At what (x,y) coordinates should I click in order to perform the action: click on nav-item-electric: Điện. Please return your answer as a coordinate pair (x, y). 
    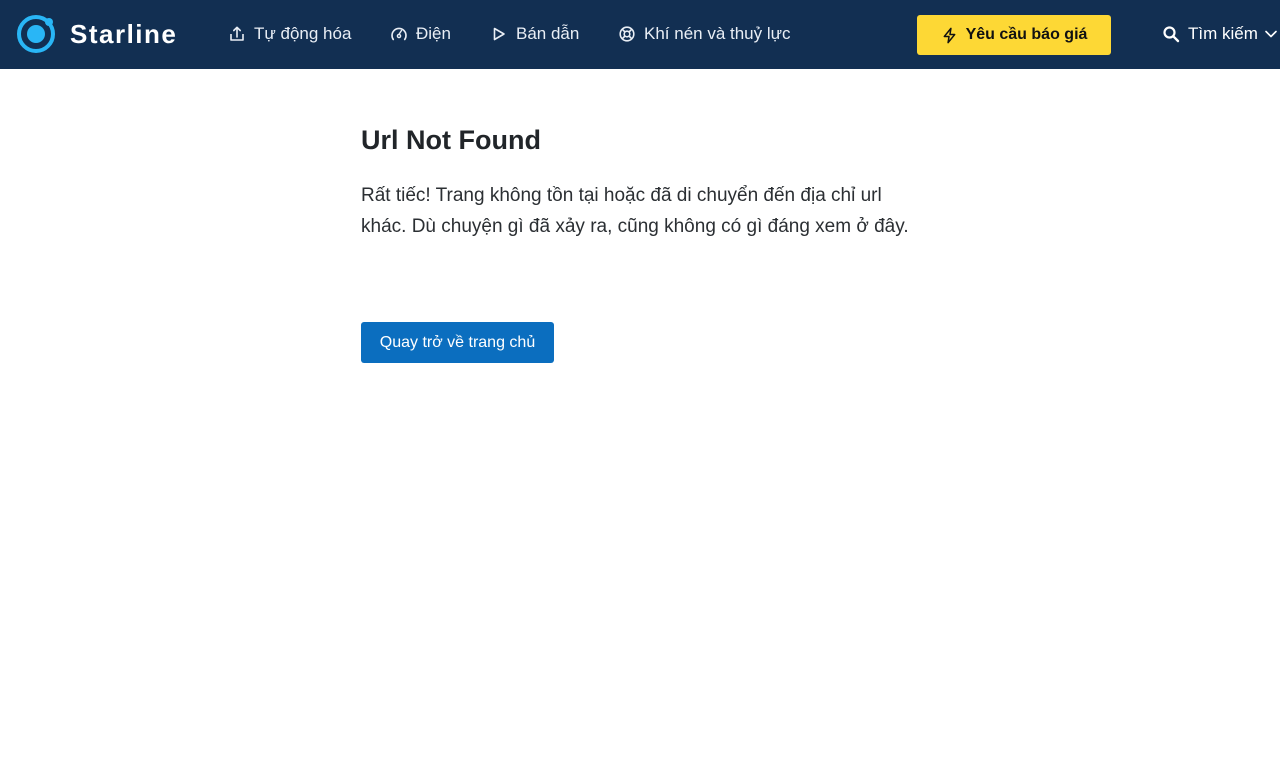
    Looking at the image, I should click on (420, 34).